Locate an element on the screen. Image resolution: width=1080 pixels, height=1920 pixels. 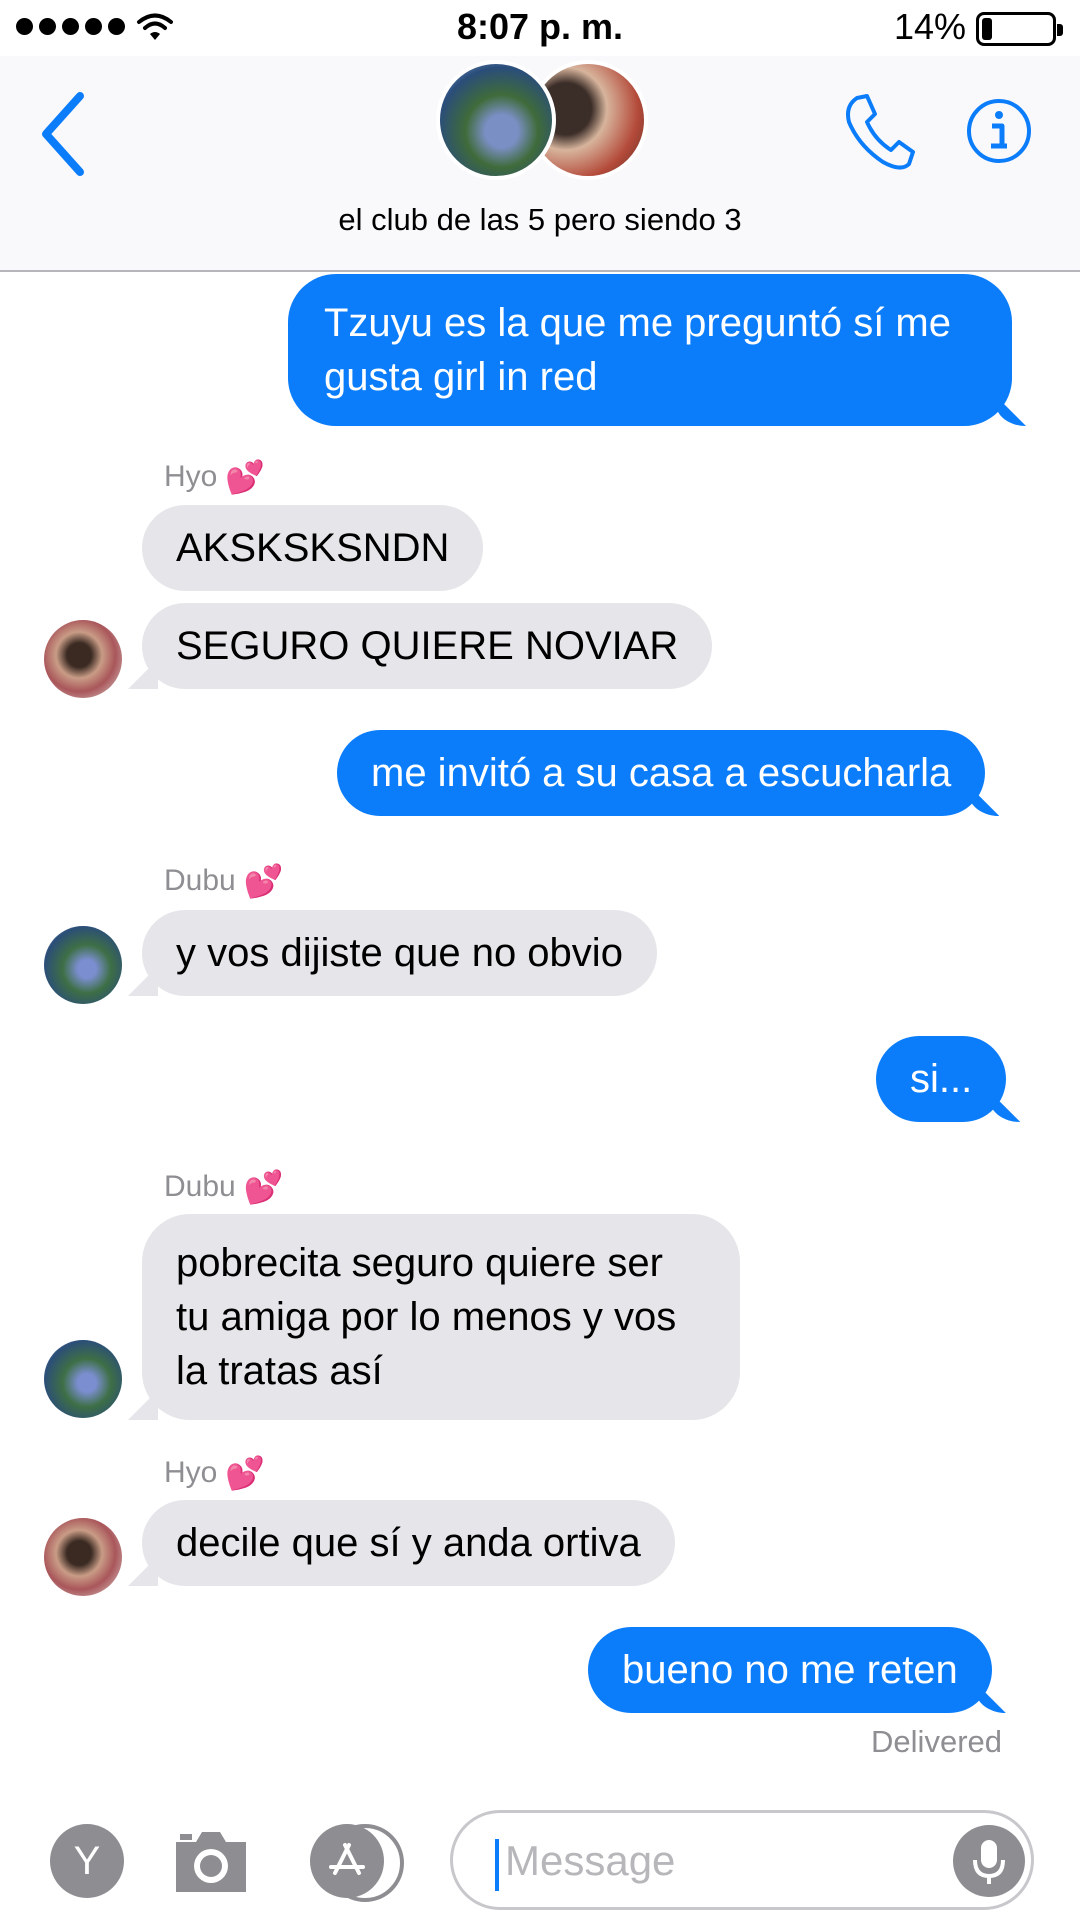
text-cursor is located at coordinates (497, 1865).